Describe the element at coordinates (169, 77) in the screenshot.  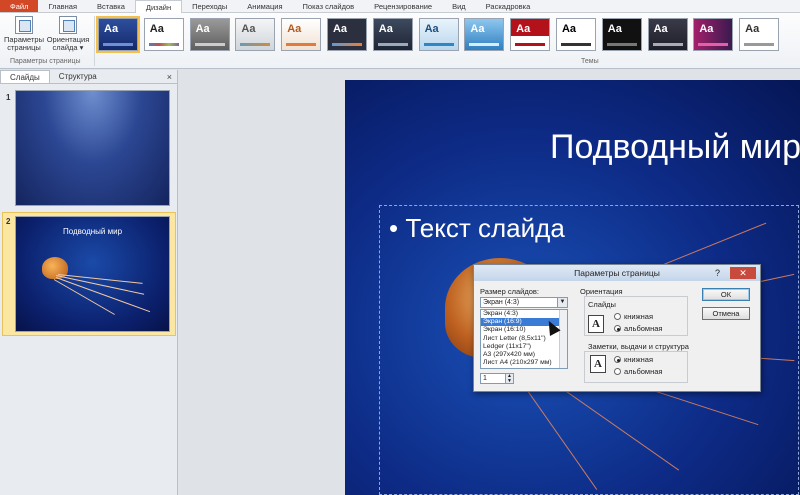
I see `close-icon: ×` at that location.